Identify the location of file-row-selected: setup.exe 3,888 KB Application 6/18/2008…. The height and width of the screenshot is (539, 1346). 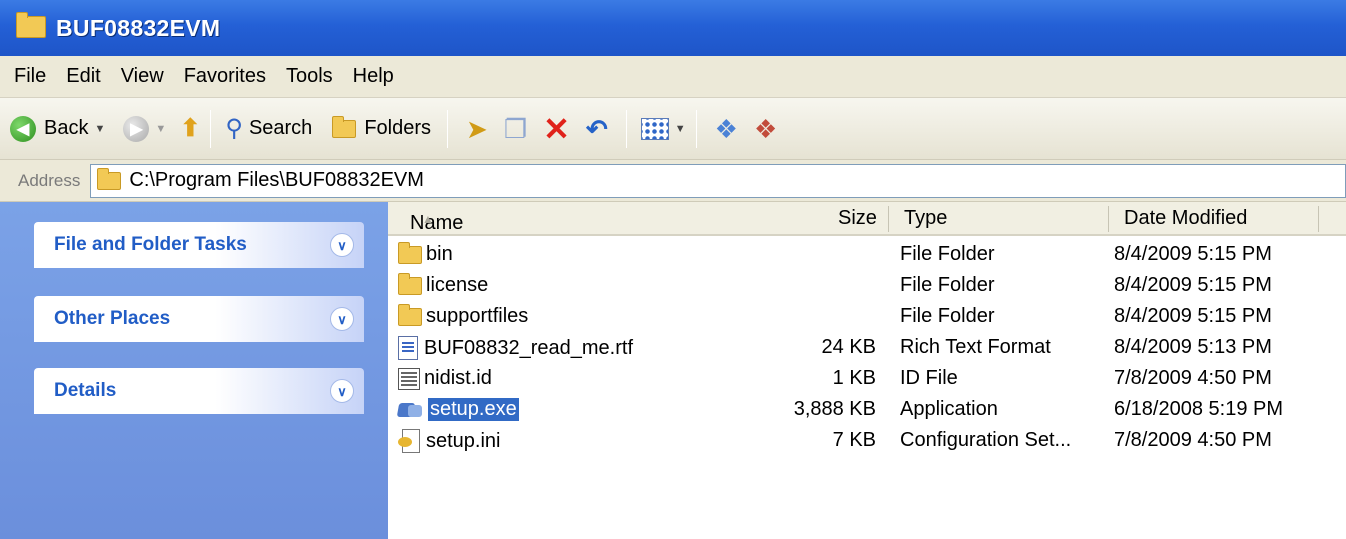
(867, 410).